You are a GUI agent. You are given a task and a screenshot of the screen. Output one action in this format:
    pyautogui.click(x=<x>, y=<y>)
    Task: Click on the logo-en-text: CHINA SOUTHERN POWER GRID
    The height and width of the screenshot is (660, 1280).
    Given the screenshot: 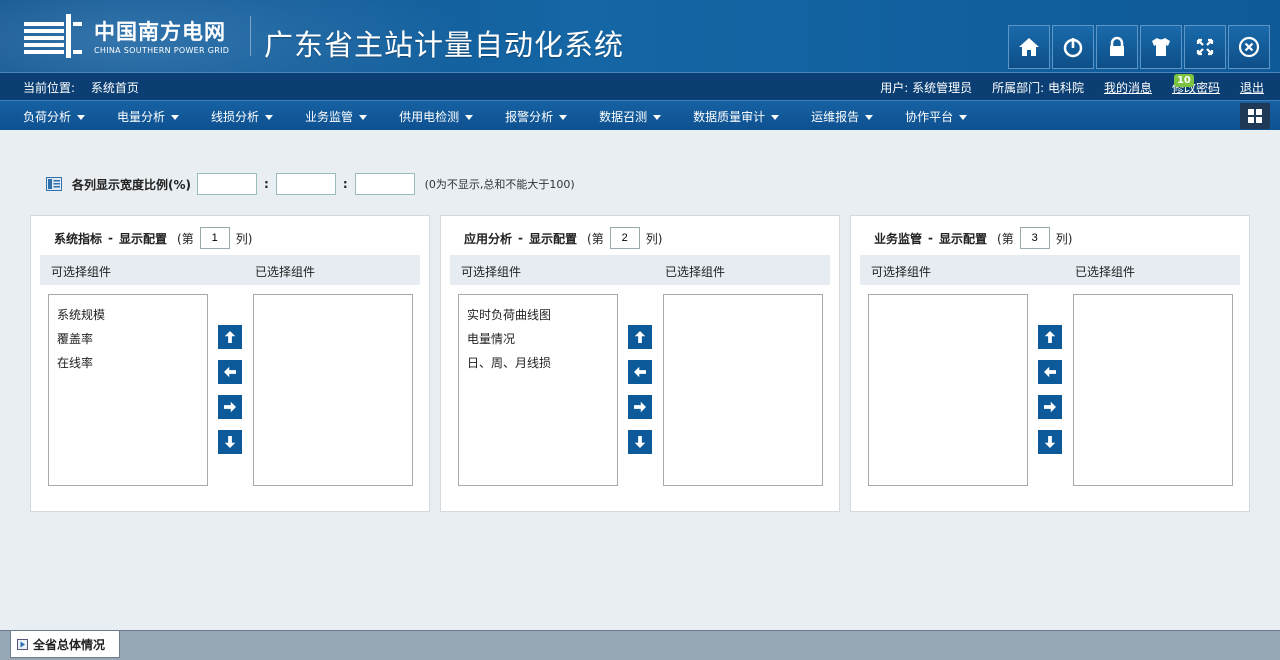 What is the action you would take?
    pyautogui.click(x=162, y=50)
    